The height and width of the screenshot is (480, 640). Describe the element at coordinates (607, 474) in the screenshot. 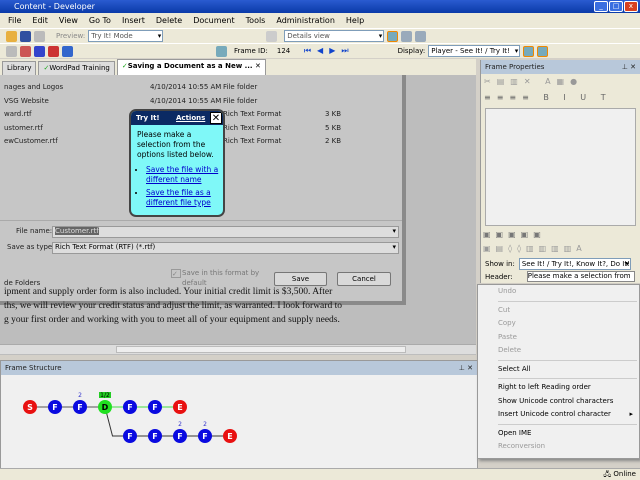

I see `network-icon: 🖧` at that location.